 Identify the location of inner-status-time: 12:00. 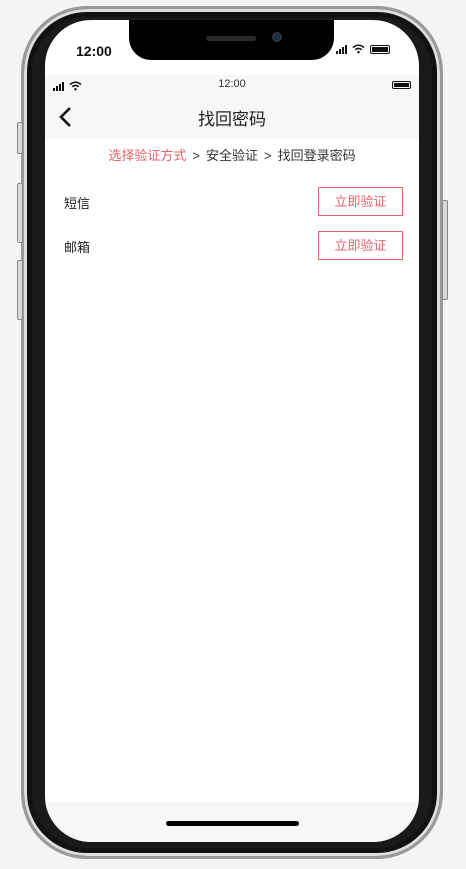
(232, 84).